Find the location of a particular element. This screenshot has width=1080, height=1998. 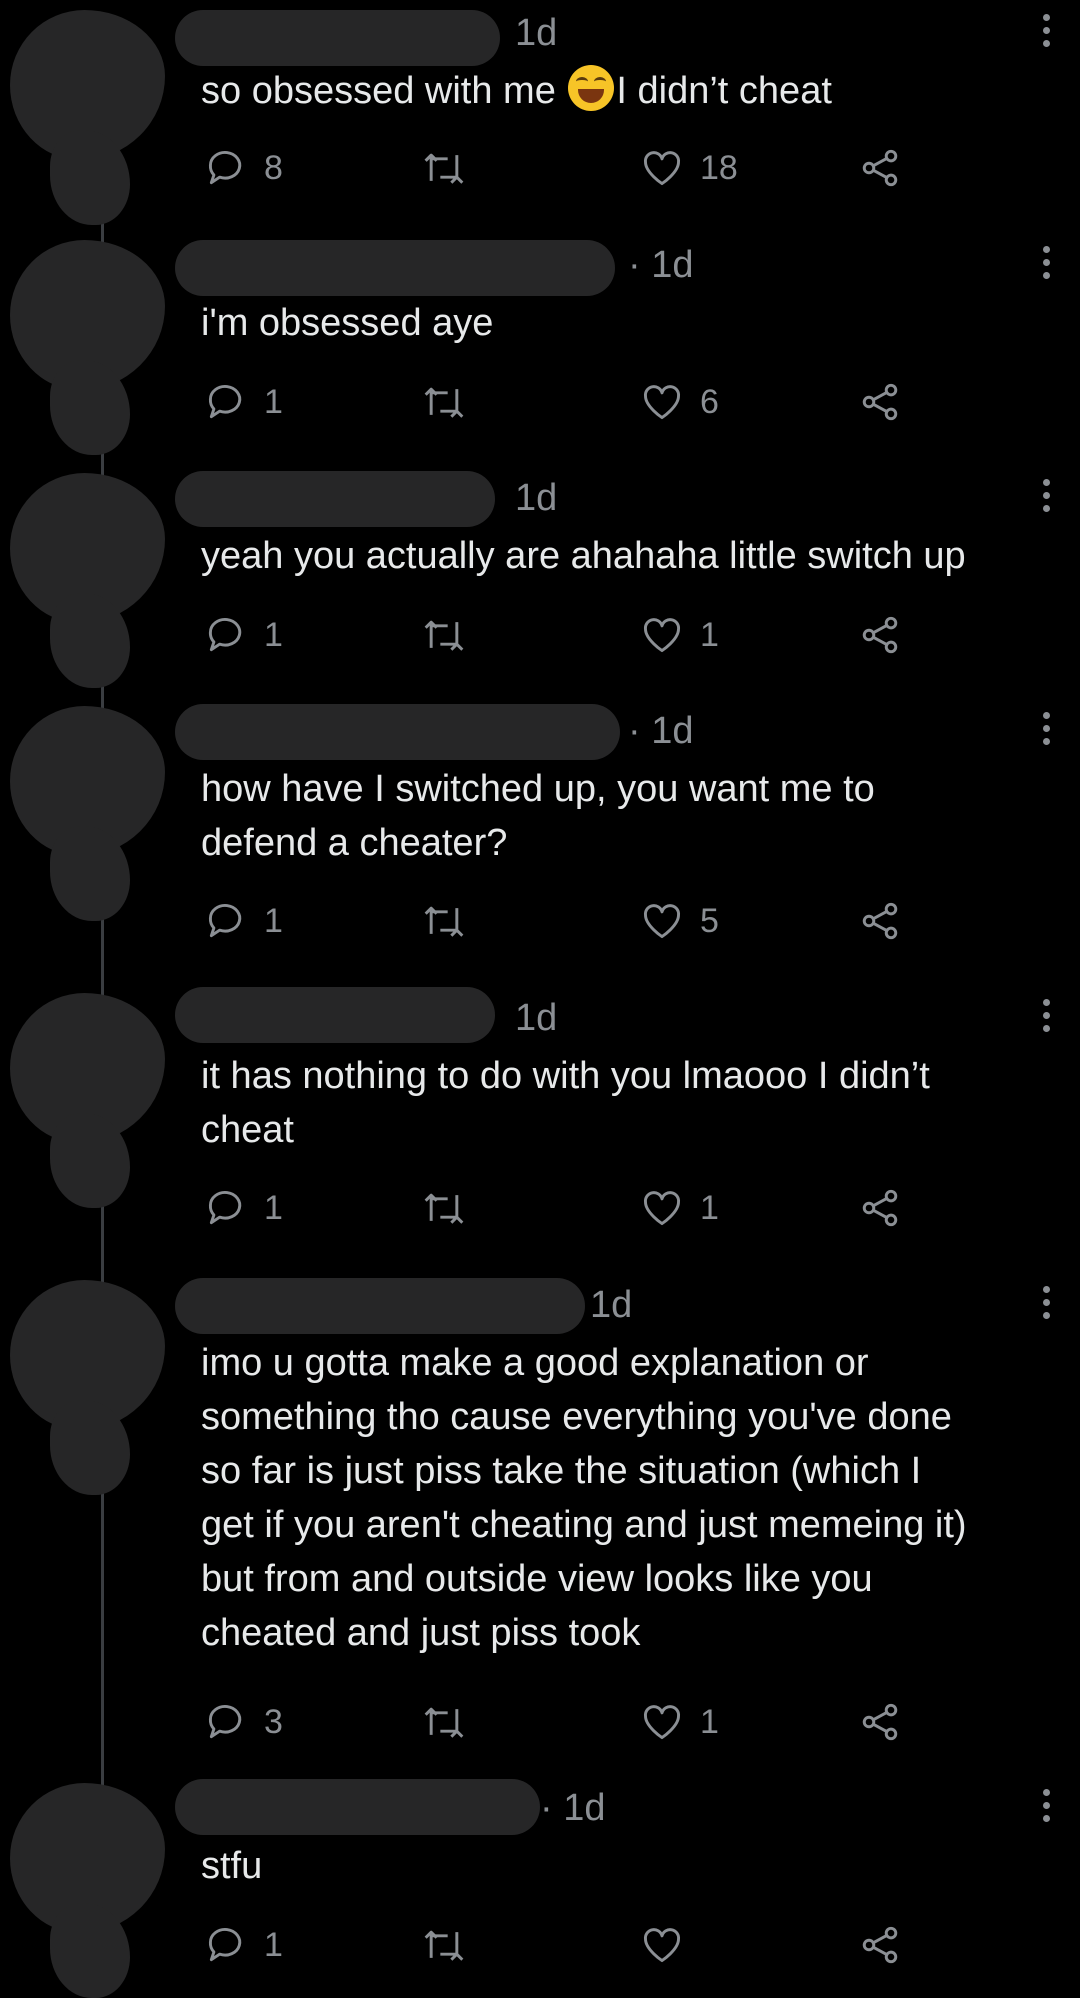

like-button: 5 is located at coordinates (679, 921).